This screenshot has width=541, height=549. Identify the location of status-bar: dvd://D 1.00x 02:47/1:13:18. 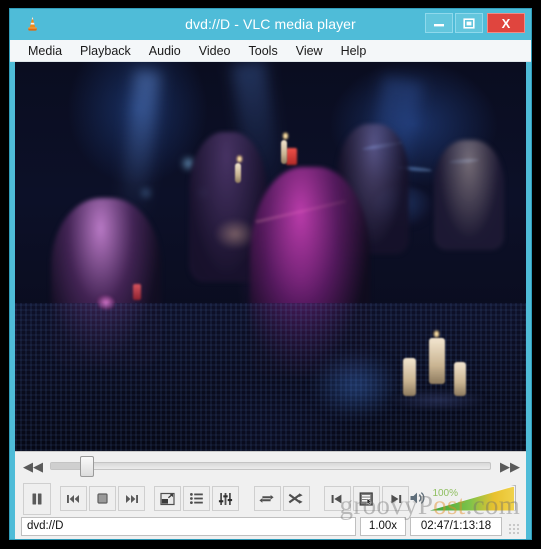
(270, 528).